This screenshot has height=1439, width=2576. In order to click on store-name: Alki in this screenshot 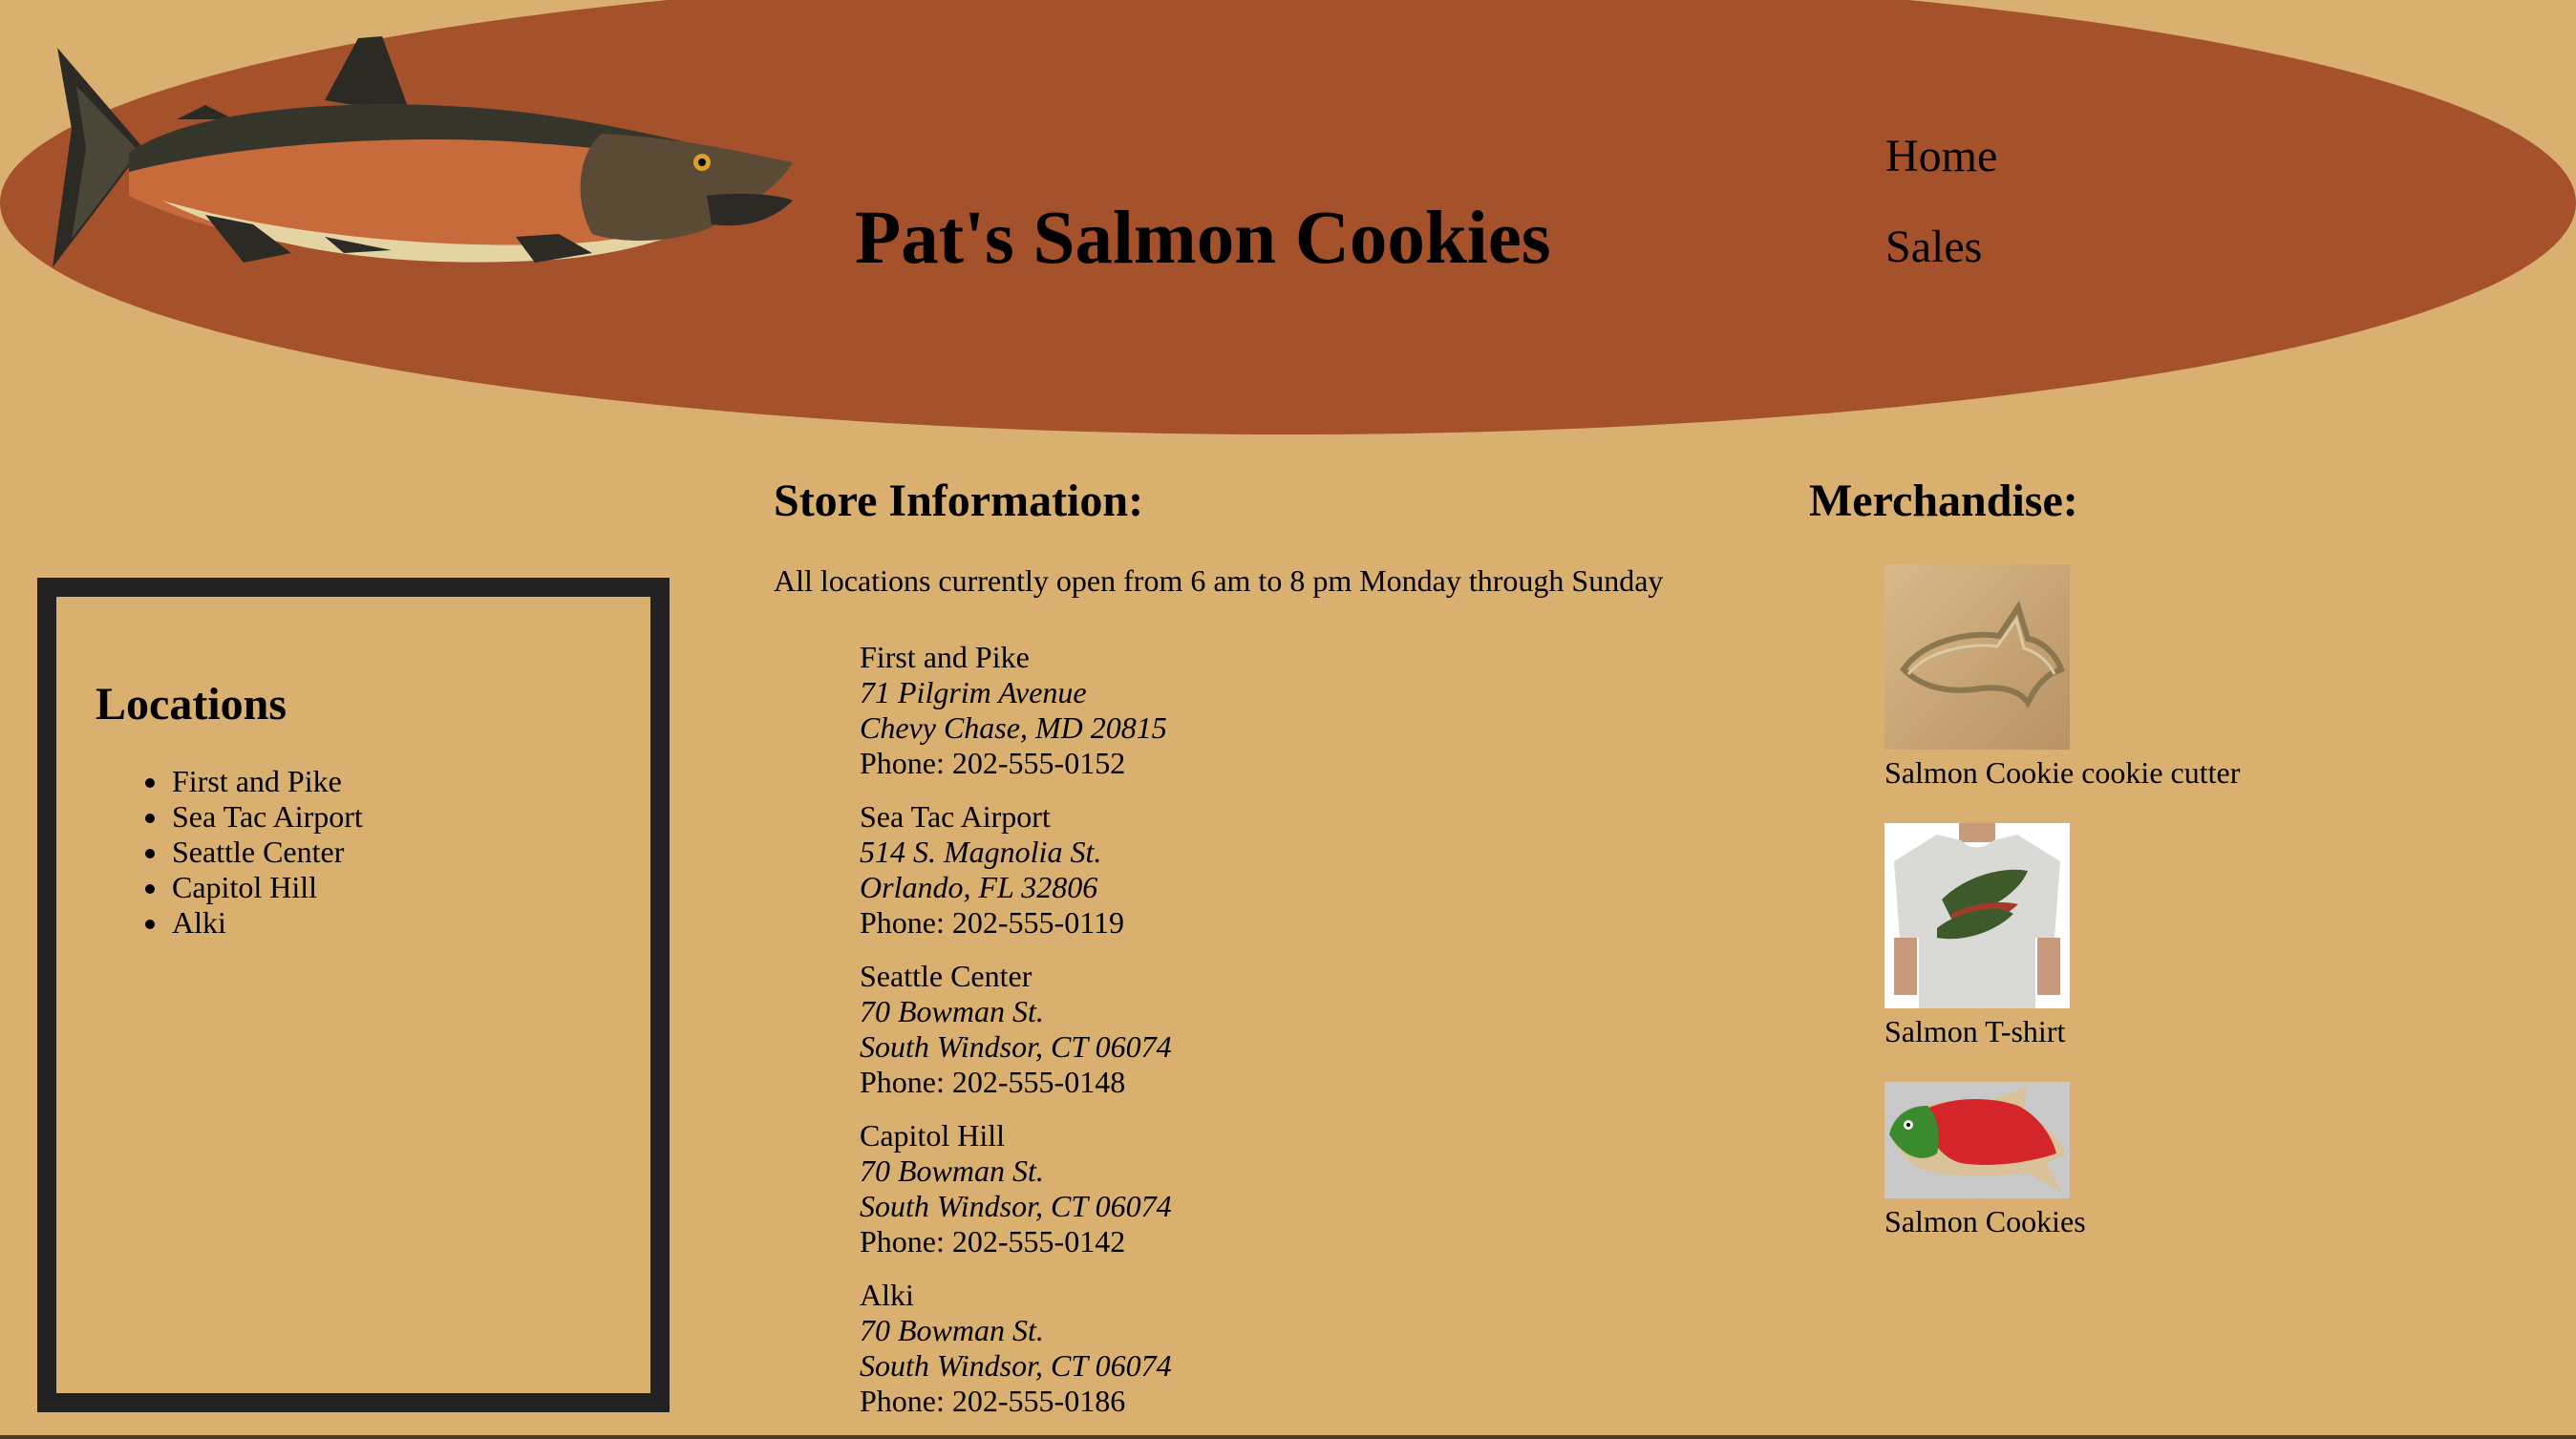, I will do `click(887, 1295)`.